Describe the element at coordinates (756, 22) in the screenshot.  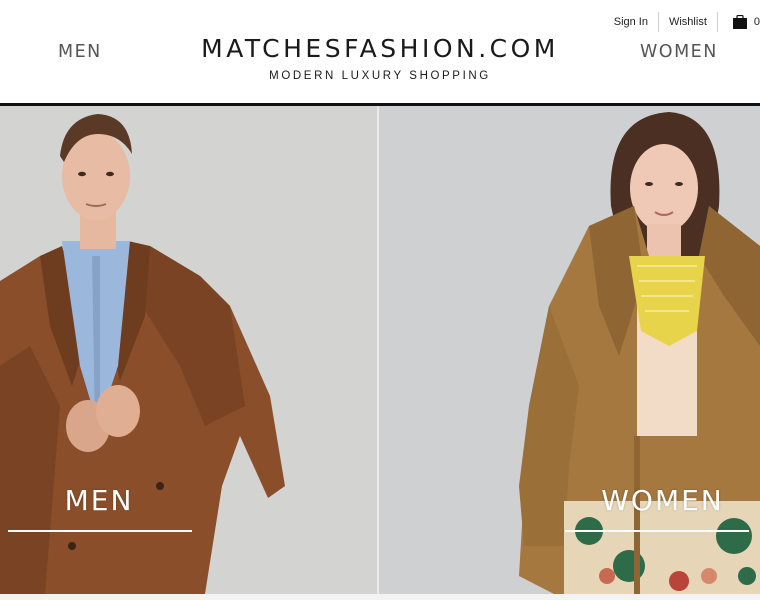
I see `bag-count: 0` at that location.